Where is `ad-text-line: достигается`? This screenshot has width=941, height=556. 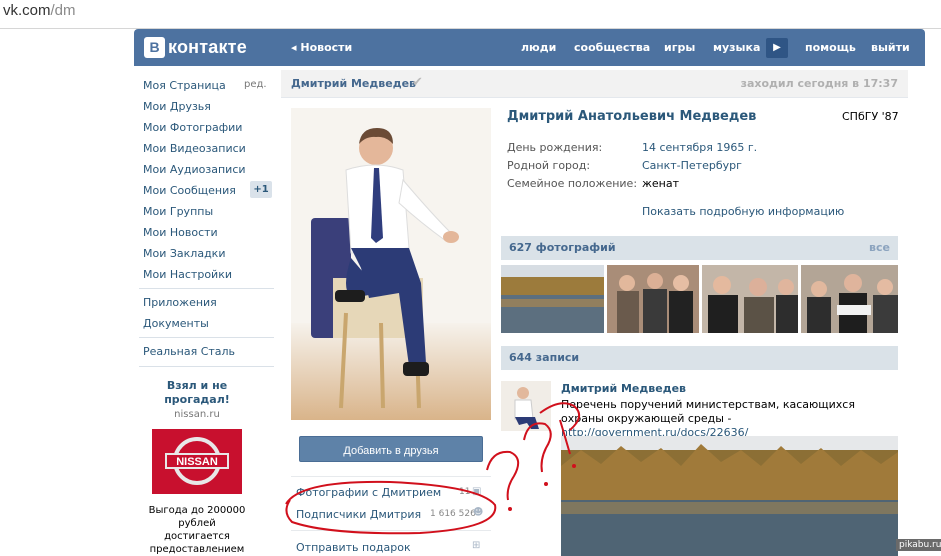
ad-text-line: достигается is located at coordinates (197, 536).